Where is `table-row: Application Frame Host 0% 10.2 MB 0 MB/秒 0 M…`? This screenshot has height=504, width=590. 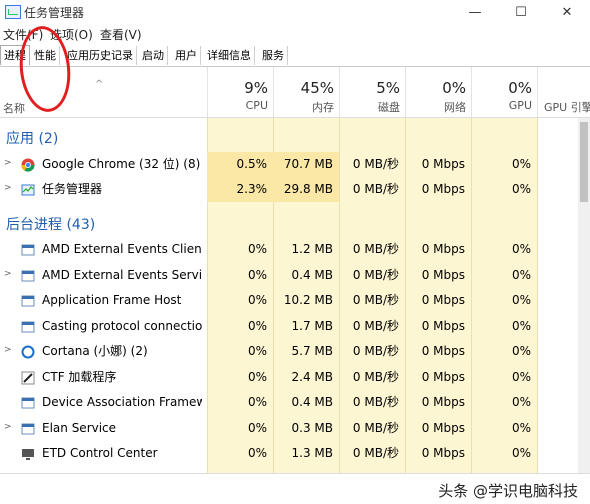 table-row: Application Frame Host 0% 10.2 MB 0 MB/秒 0 M… is located at coordinates (289, 300).